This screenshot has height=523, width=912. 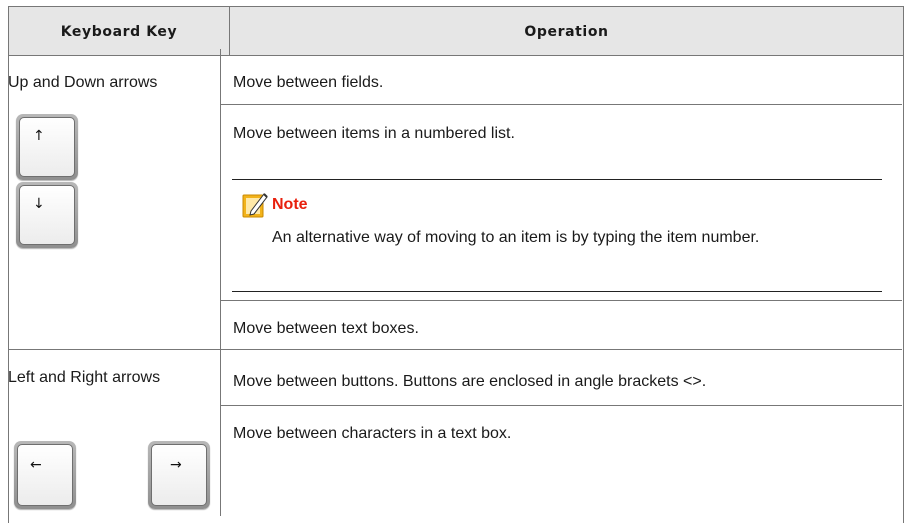 What do you see at coordinates (179, 475) in the screenshot?
I see `right-arrow-key: →` at bounding box center [179, 475].